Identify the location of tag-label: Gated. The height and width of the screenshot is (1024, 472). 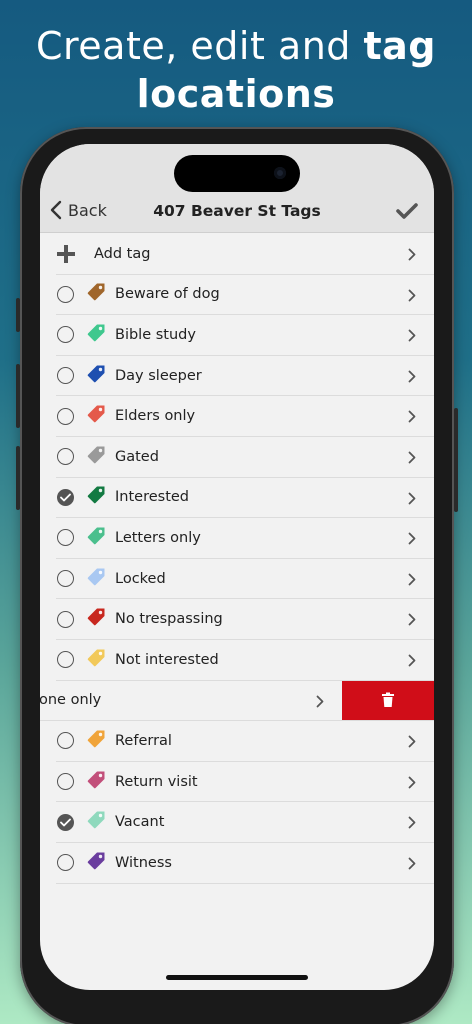
(137, 456).